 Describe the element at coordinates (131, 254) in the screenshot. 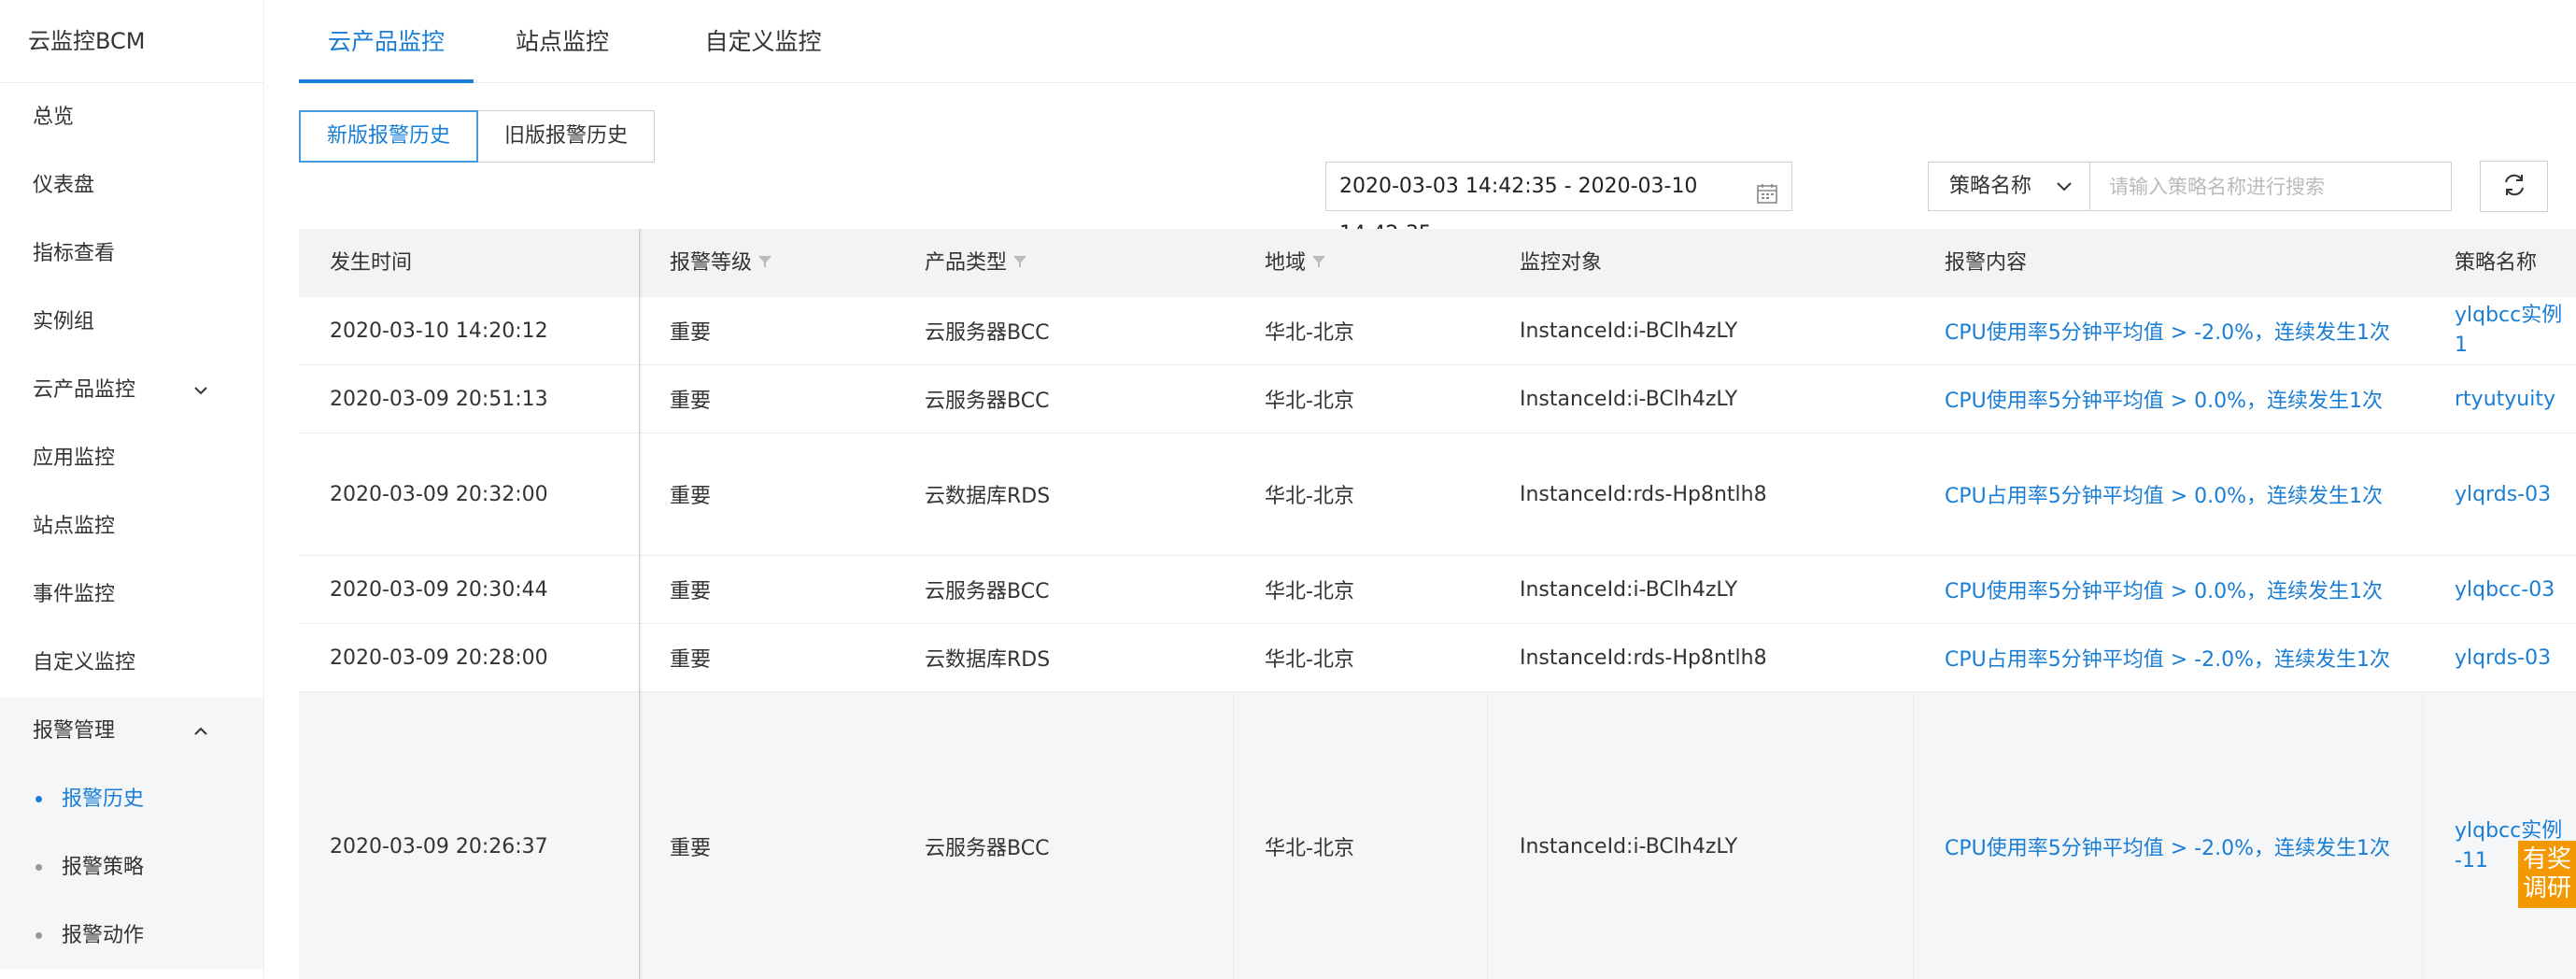

I see `sidebar-item-metrics: 指标查看` at that location.